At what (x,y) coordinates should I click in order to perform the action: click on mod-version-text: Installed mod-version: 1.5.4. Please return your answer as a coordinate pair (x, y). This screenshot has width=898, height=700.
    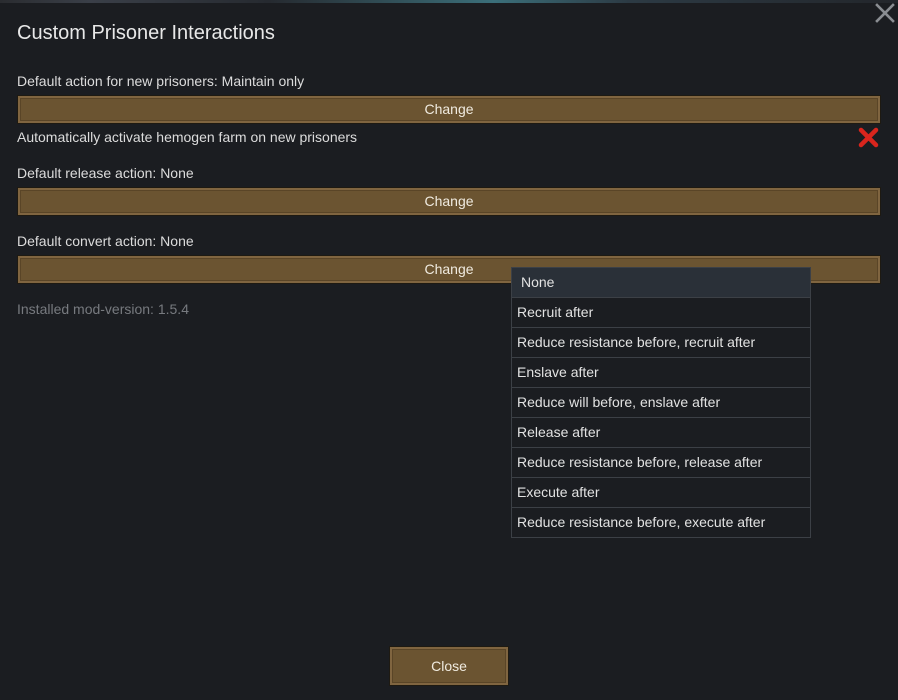
    Looking at the image, I should click on (103, 309).